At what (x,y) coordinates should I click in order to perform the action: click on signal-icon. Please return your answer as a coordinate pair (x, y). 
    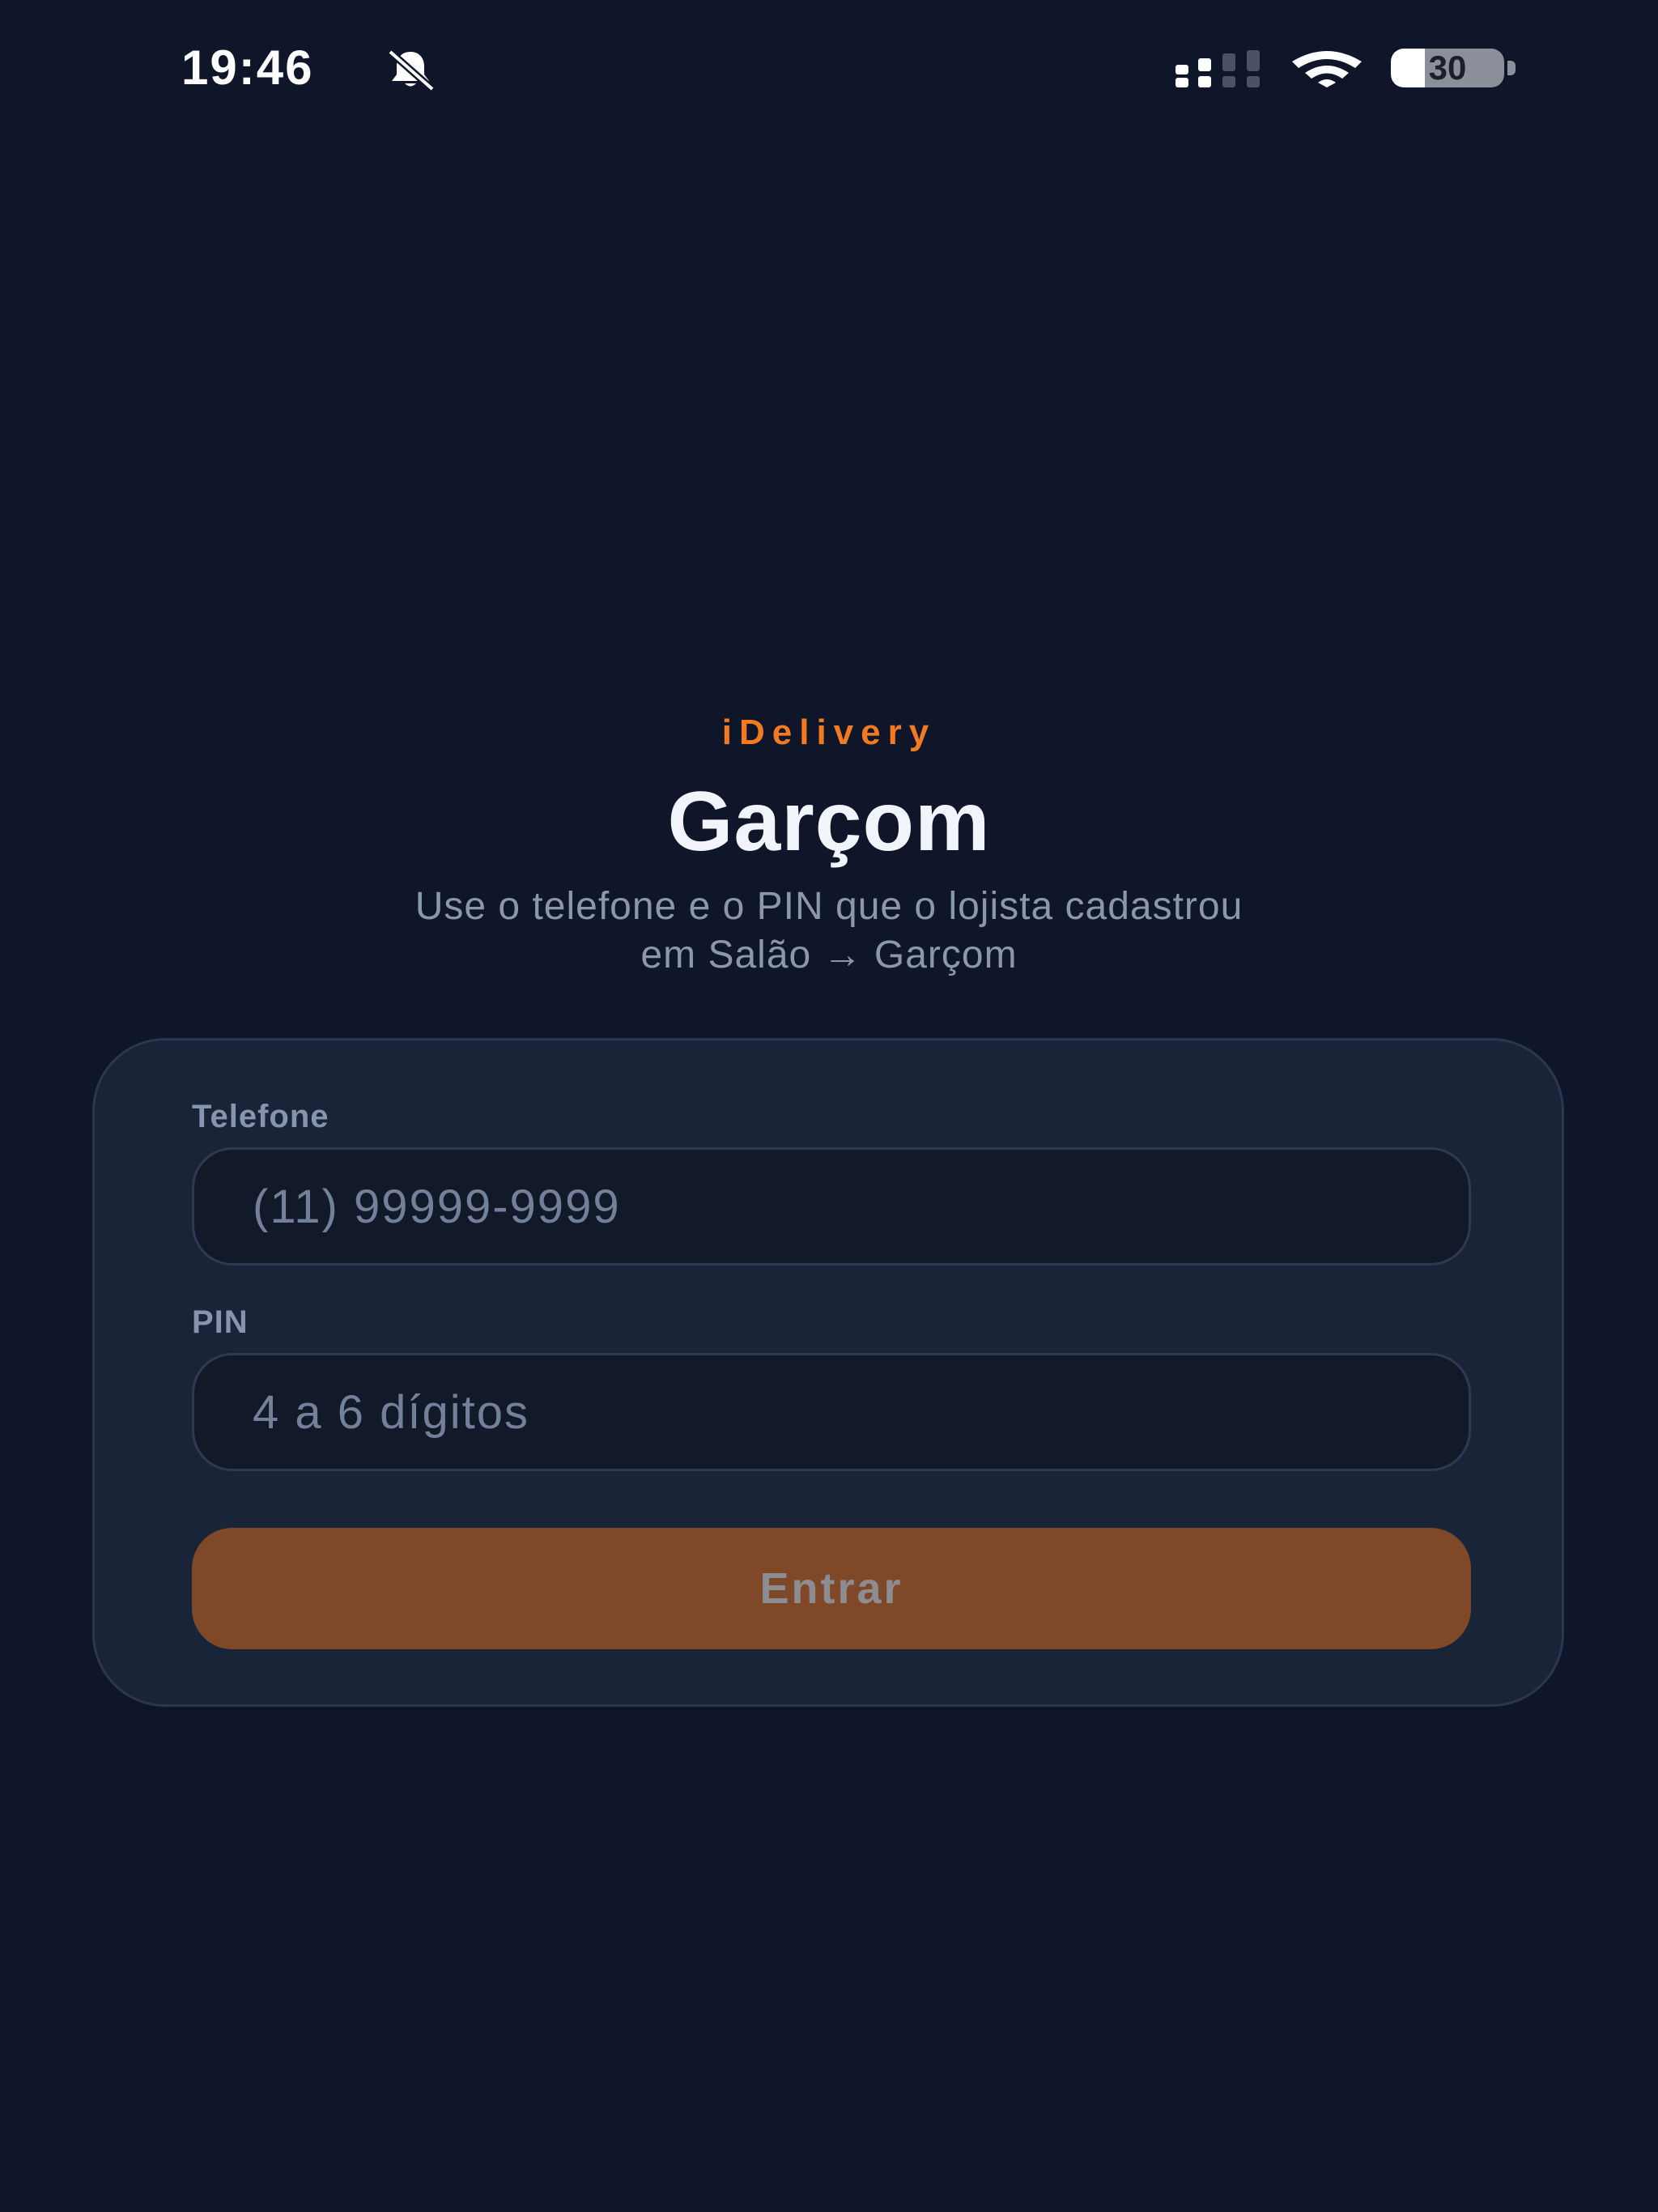
    Looking at the image, I should click on (1217, 68).